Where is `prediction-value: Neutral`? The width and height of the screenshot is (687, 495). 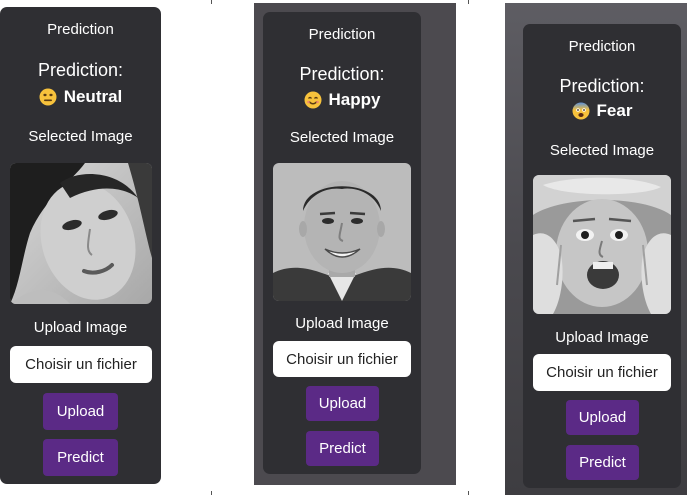 prediction-value: Neutral is located at coordinates (93, 96).